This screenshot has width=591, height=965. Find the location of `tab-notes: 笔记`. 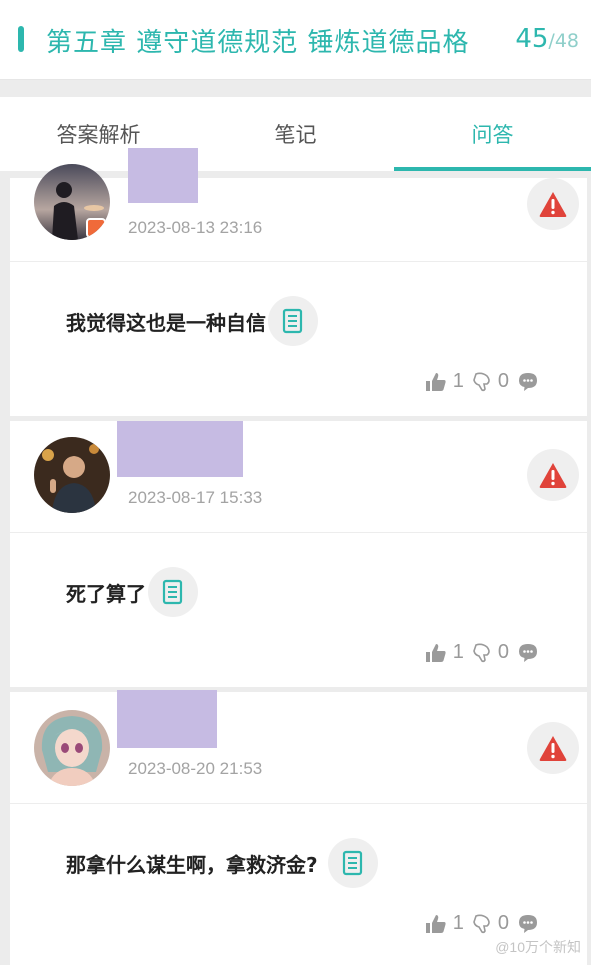

tab-notes: 笔记 is located at coordinates (295, 134).